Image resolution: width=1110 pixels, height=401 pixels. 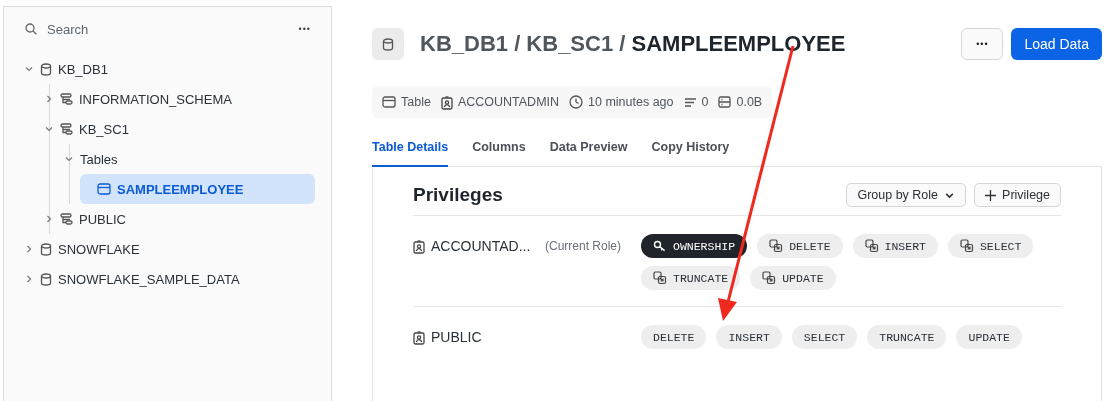 I want to click on tab: Columns, so click(x=499, y=153).